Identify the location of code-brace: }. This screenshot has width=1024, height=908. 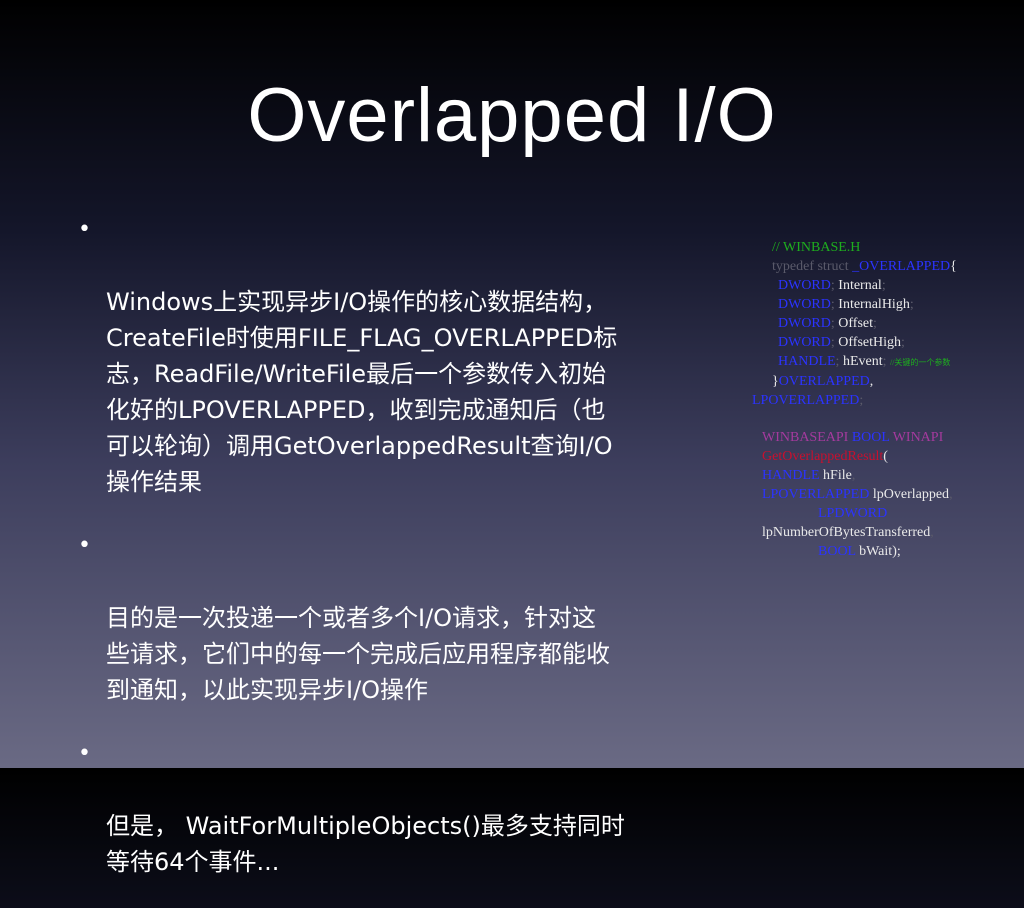
(775, 381).